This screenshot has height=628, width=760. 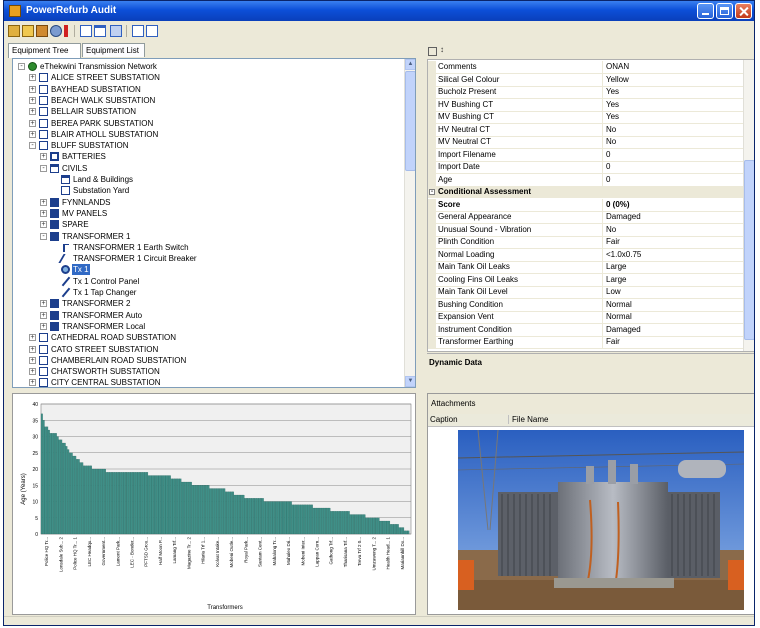 I want to click on property-row: Main Tank Oil Leaks Large, so click(x=585, y=268).